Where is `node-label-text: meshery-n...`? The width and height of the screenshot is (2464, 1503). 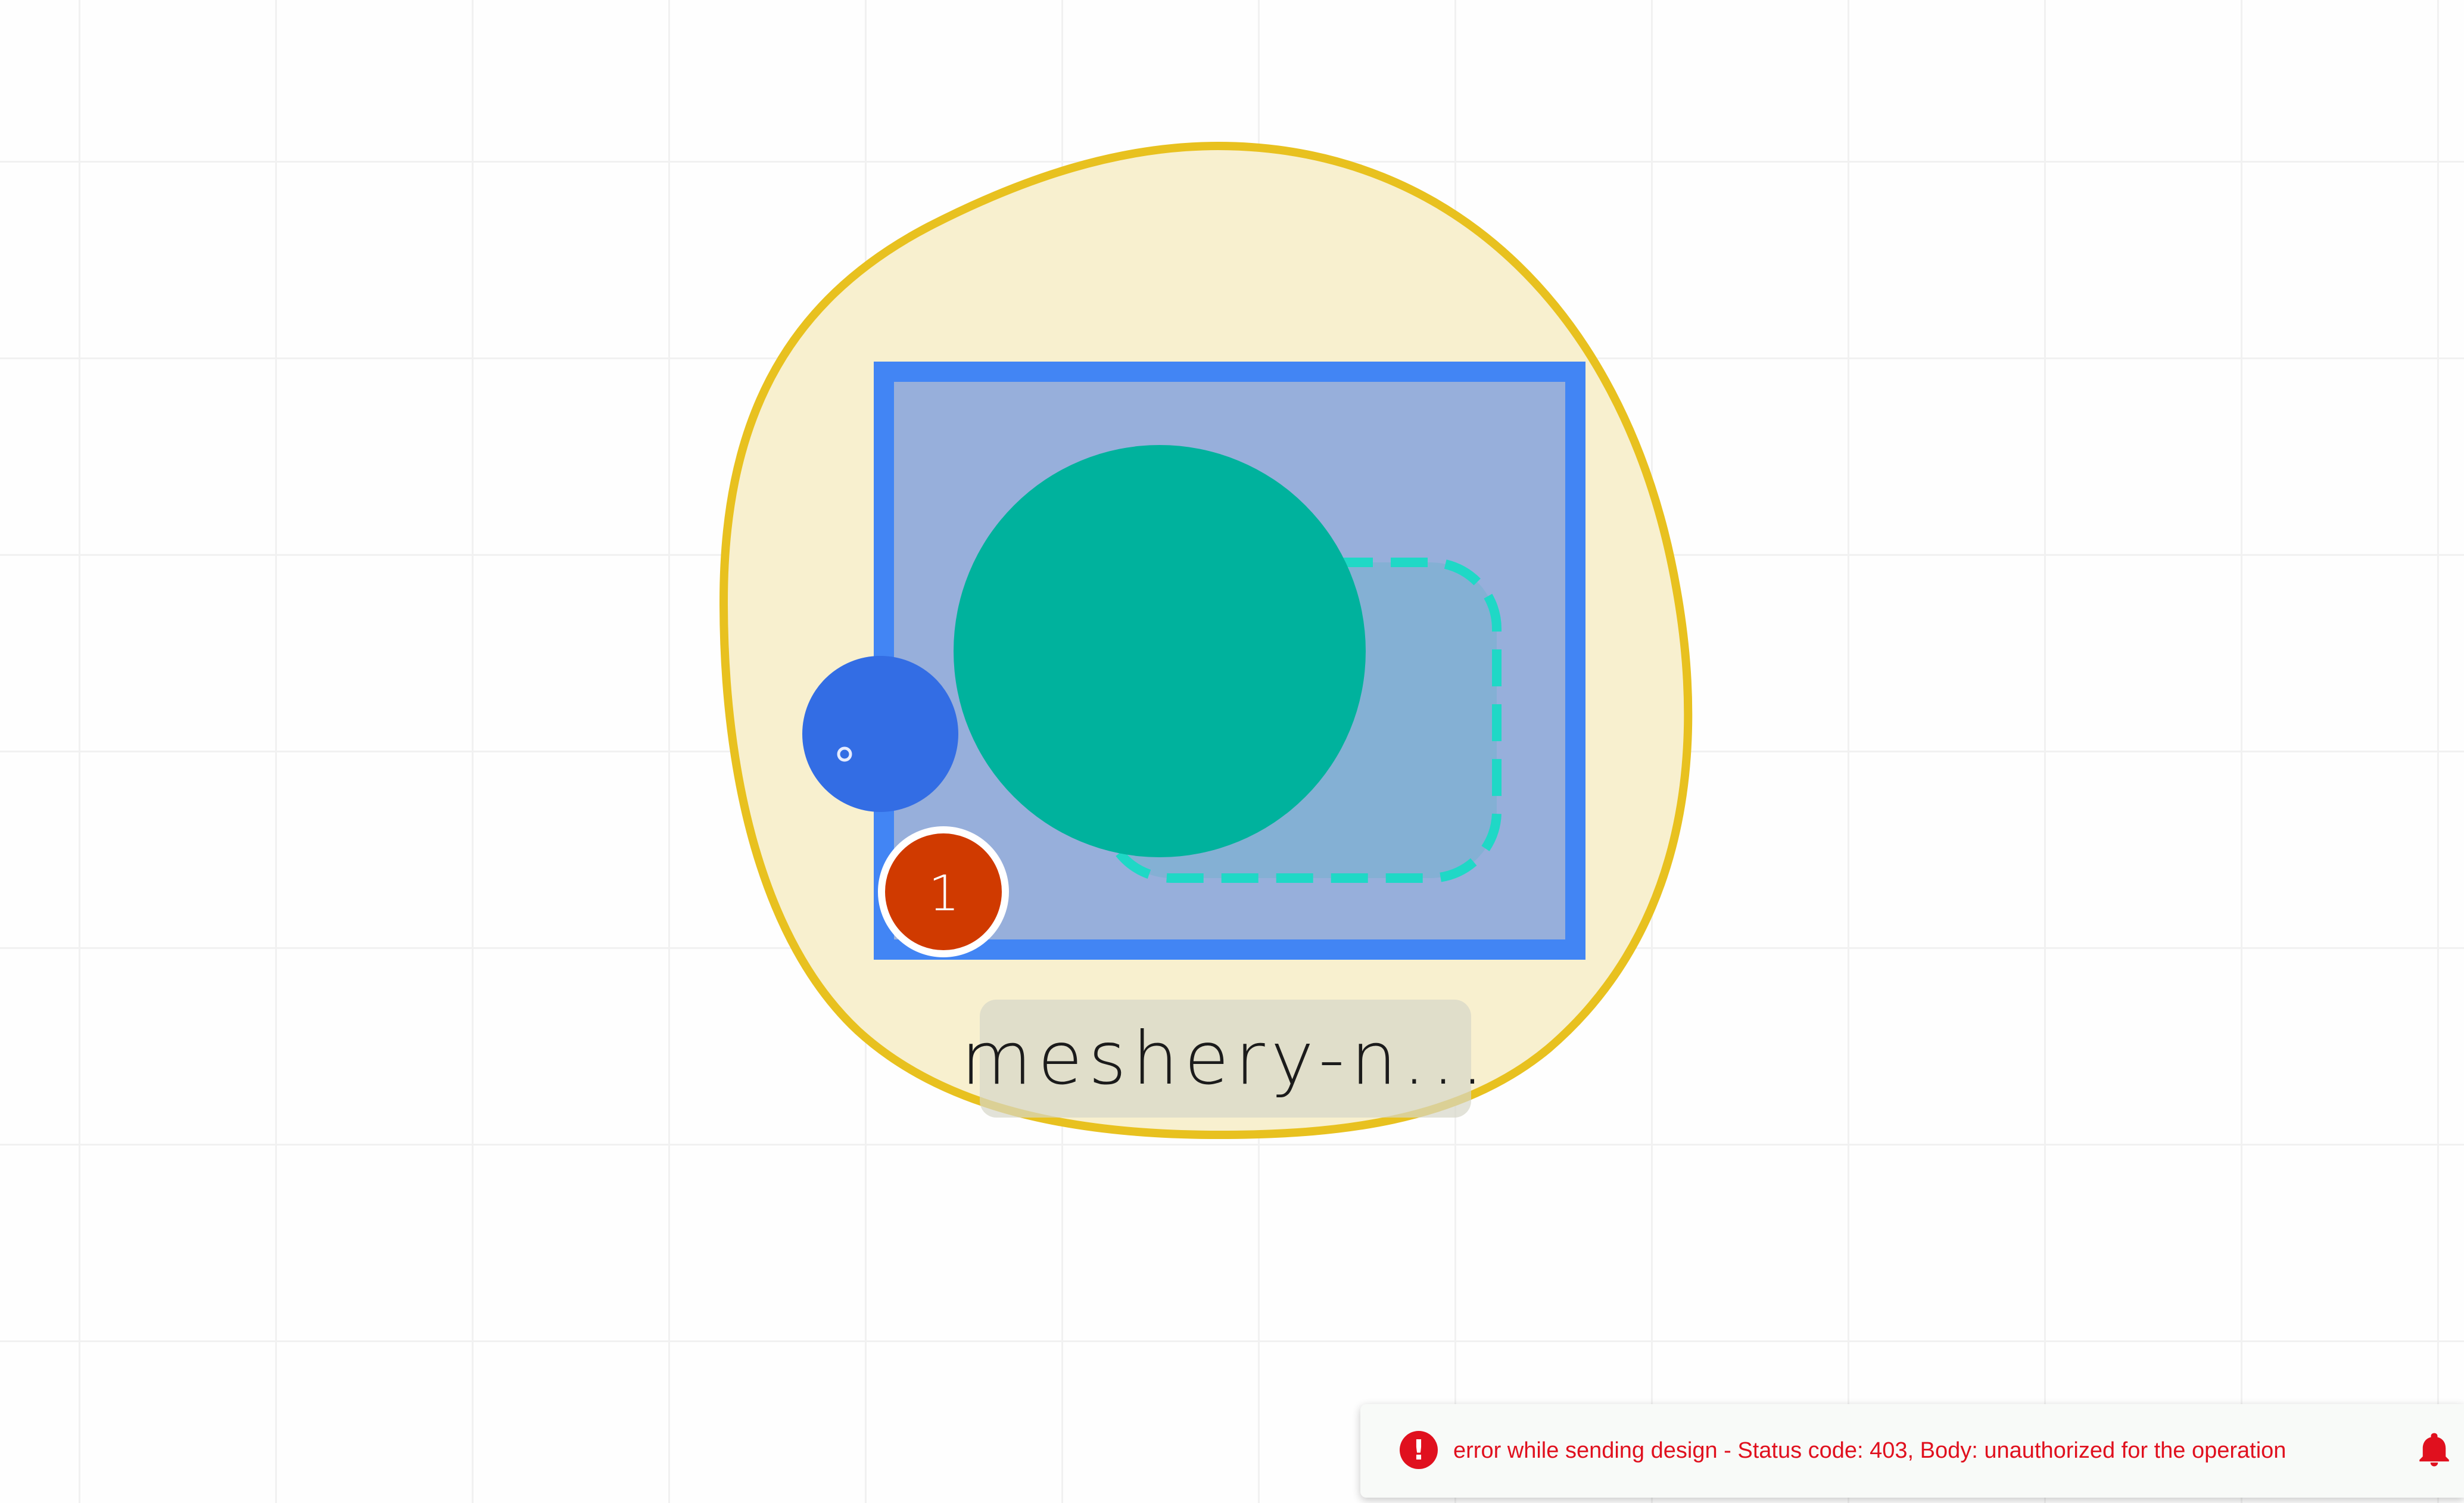 node-label-text: meshery-n... is located at coordinates (1225, 1058).